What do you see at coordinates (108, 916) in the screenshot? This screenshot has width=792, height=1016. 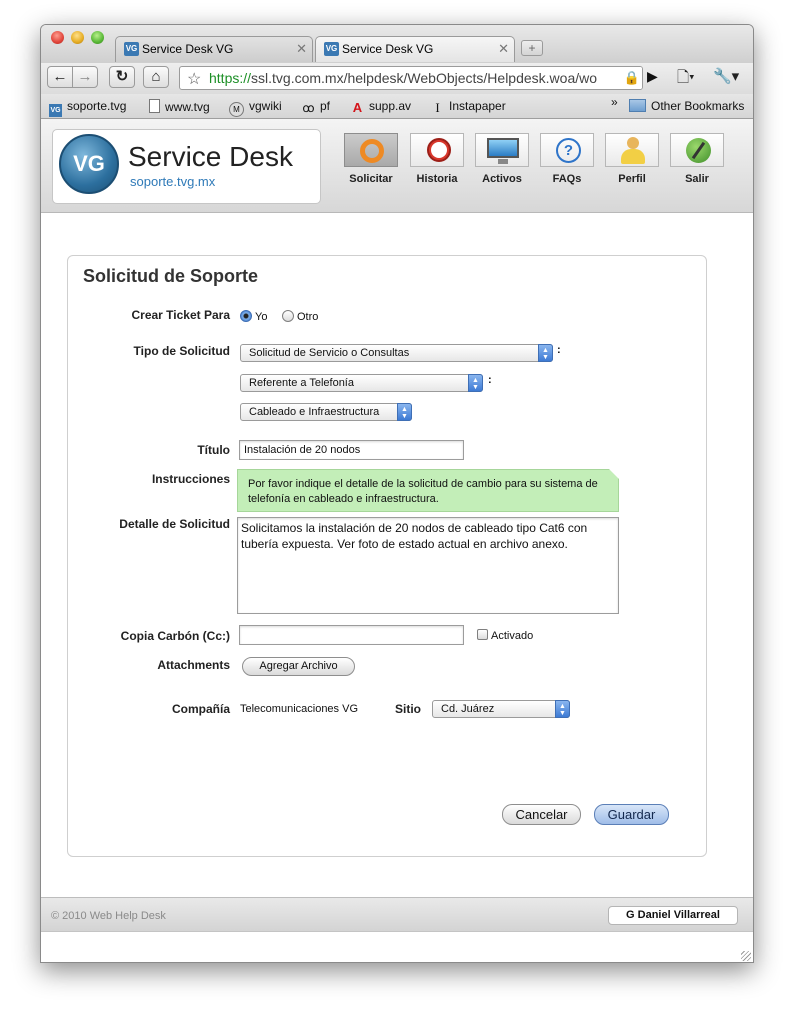 I see `copyright-text: © 2010 Web Help Desk` at bounding box center [108, 916].